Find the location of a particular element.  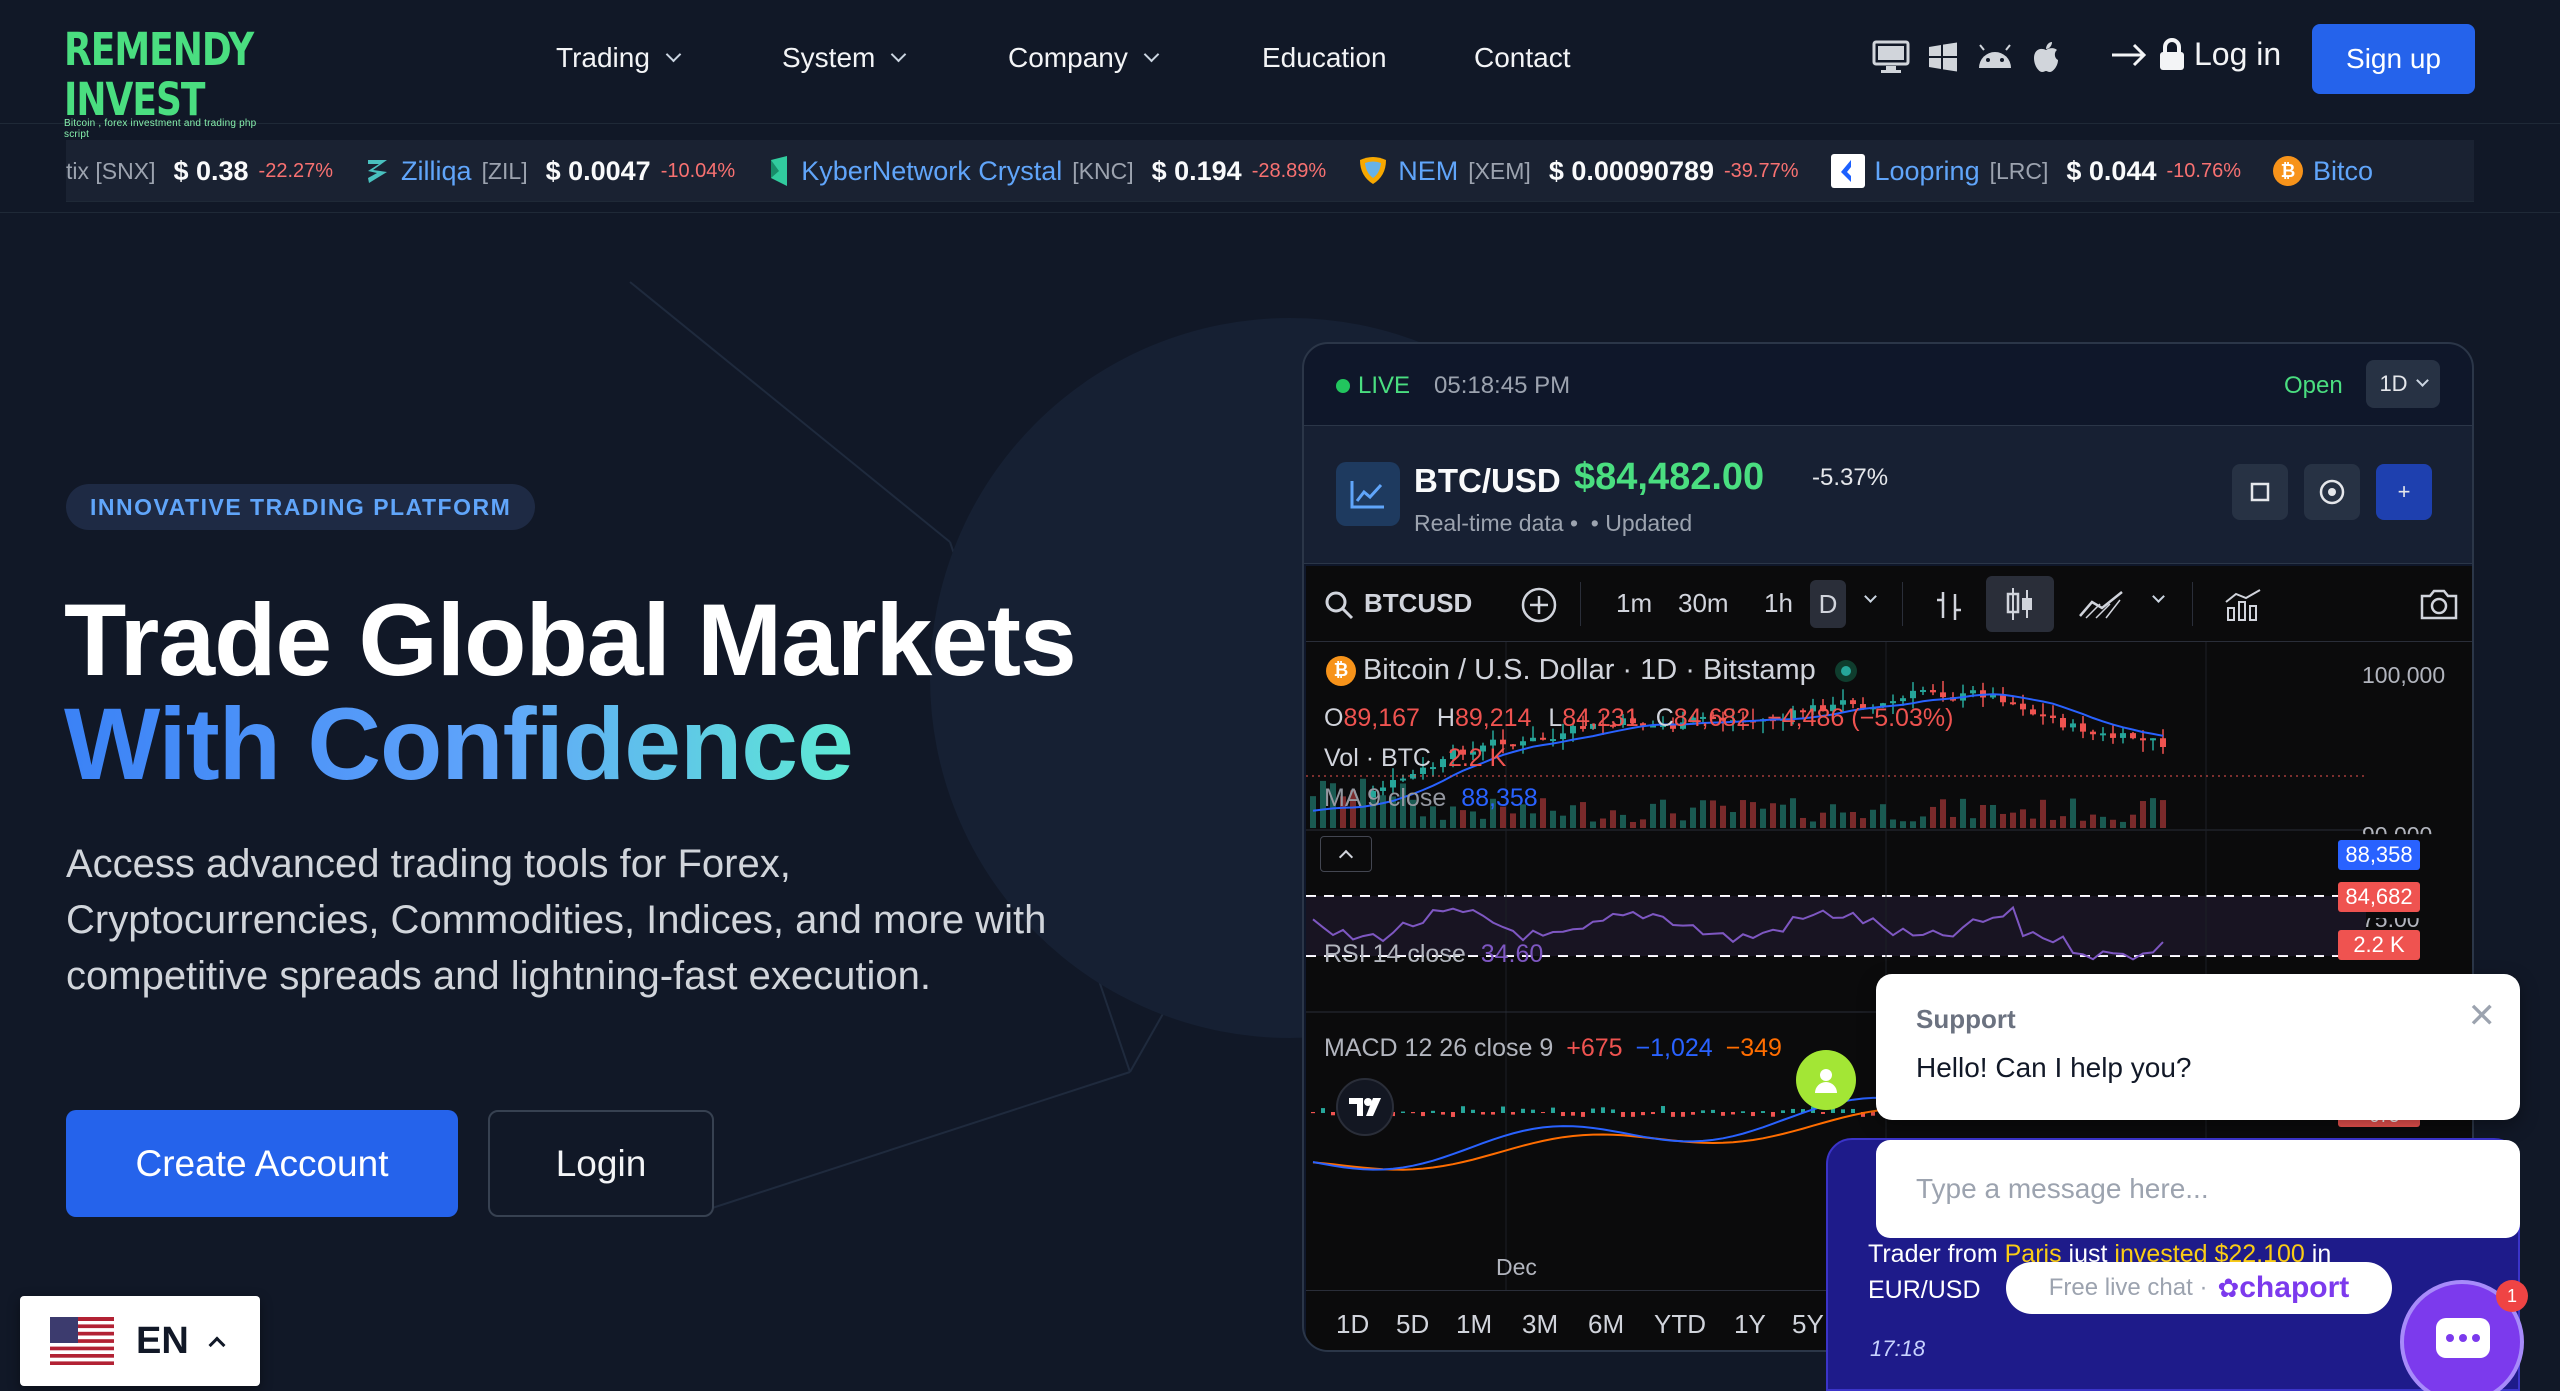

ticker-name: Bitco is located at coordinates (2343, 170).